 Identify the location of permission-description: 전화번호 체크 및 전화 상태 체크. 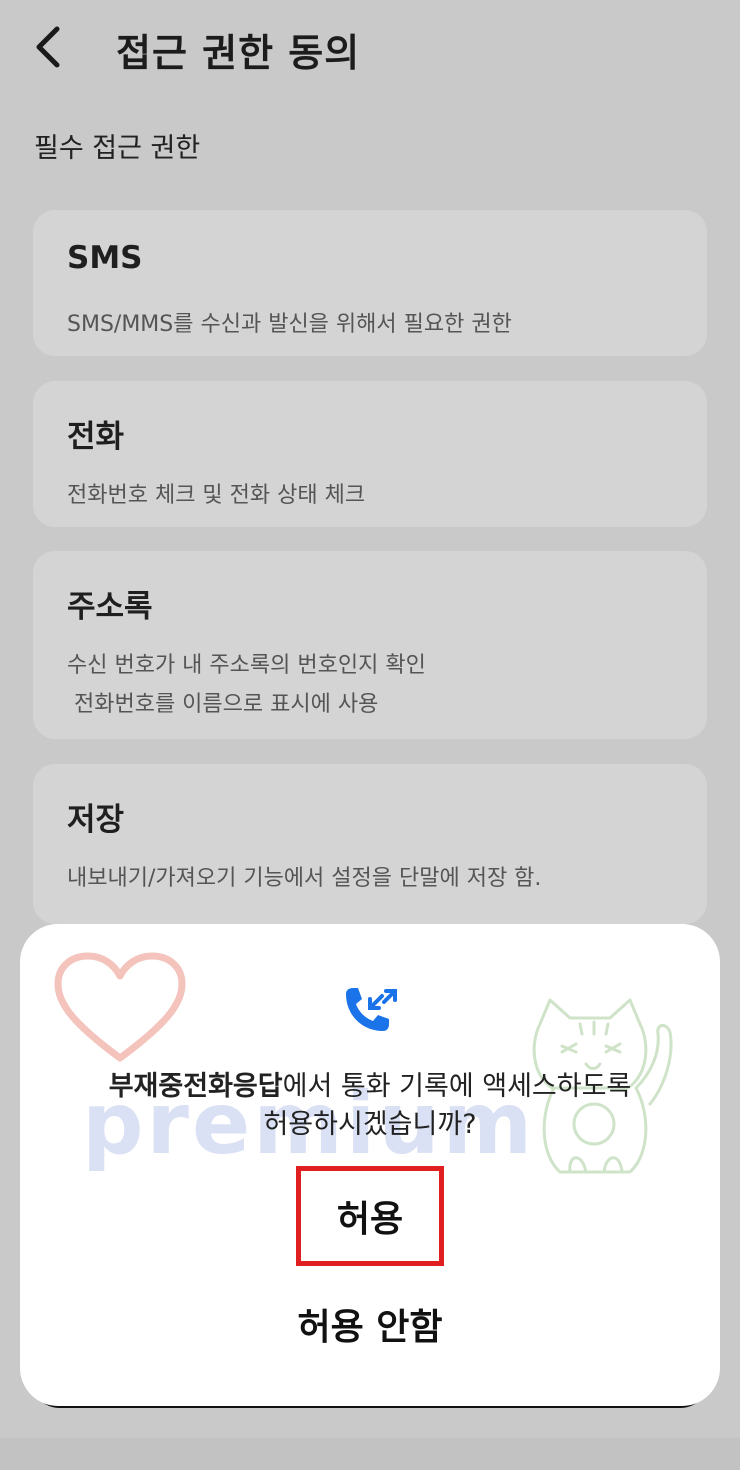
(216, 495).